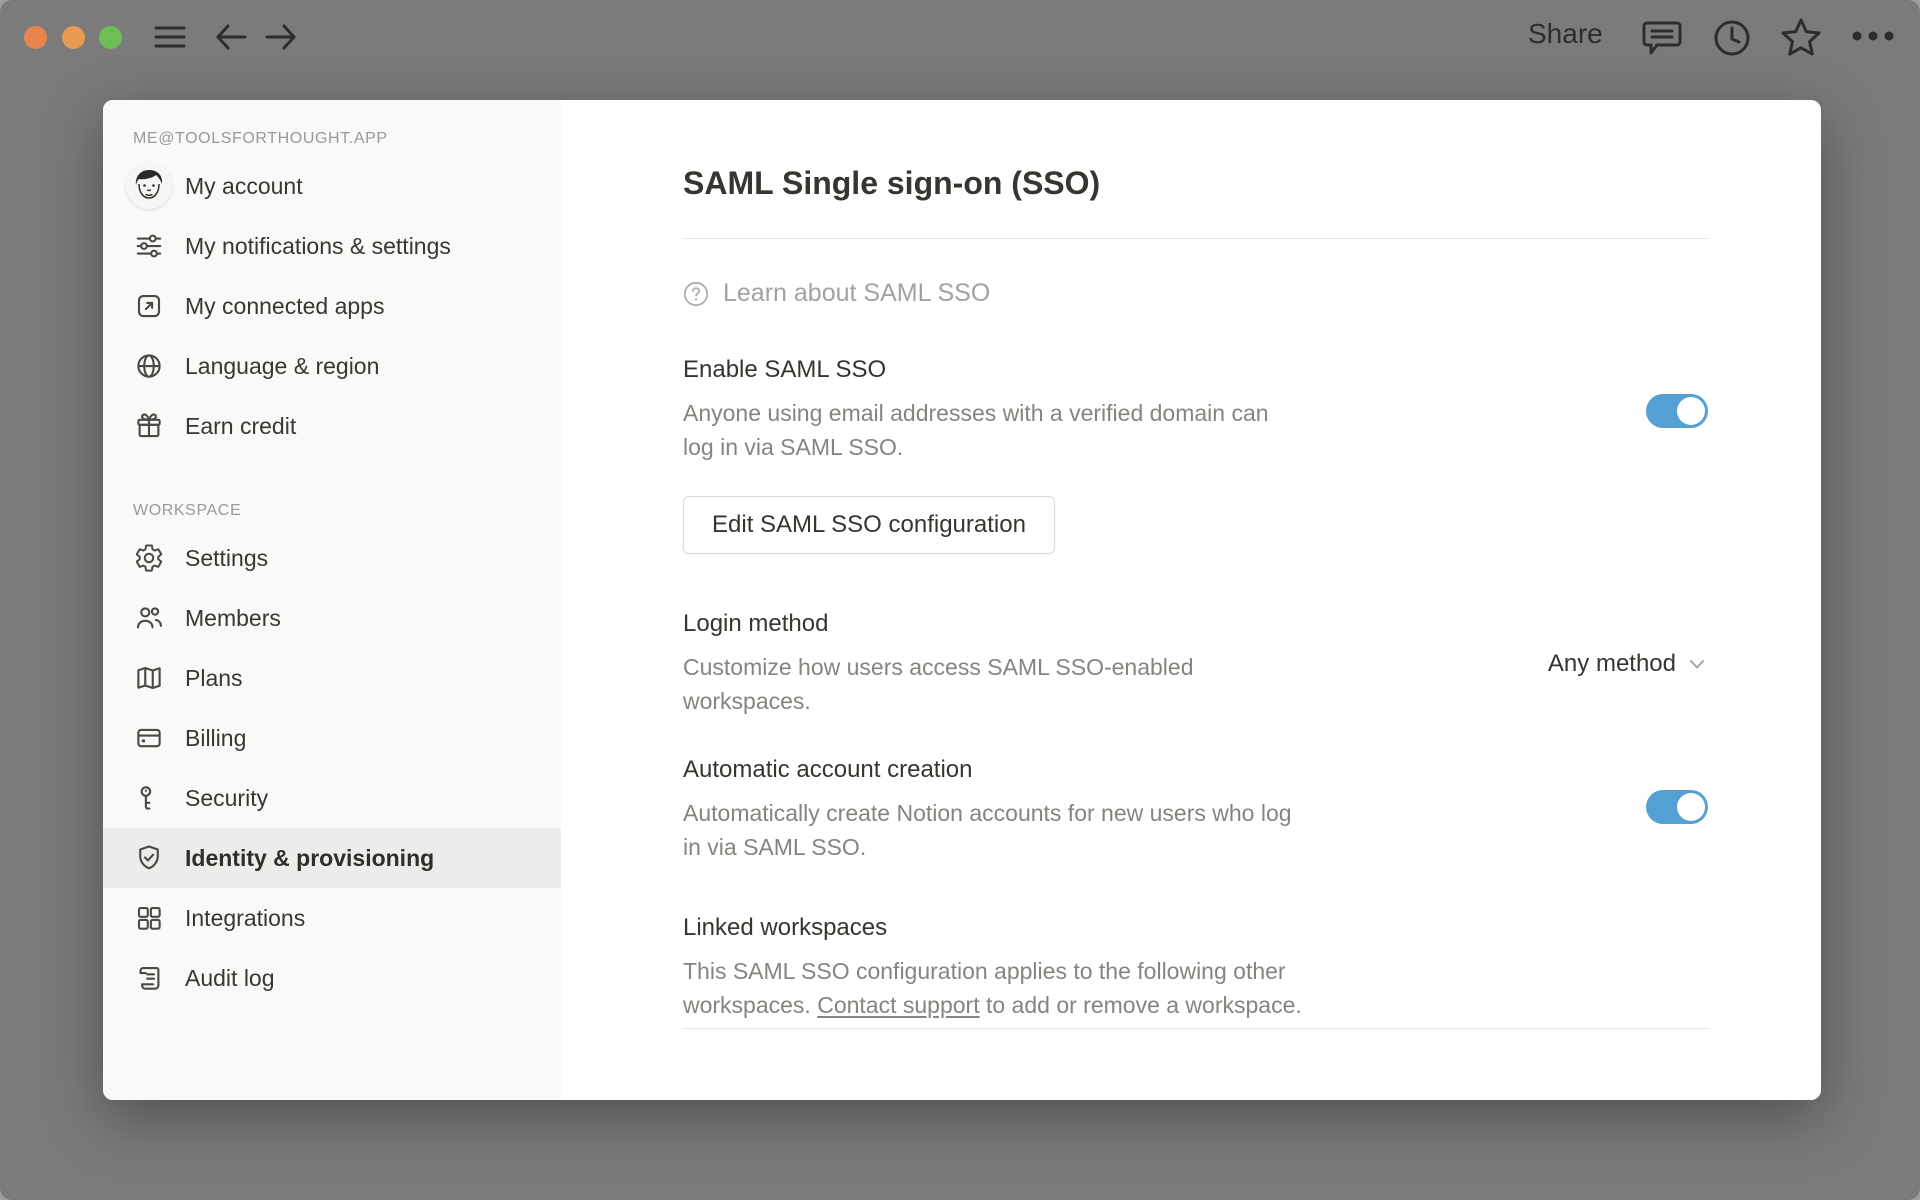  What do you see at coordinates (332, 678) in the screenshot?
I see `sidebar-item-plans: Plans` at bounding box center [332, 678].